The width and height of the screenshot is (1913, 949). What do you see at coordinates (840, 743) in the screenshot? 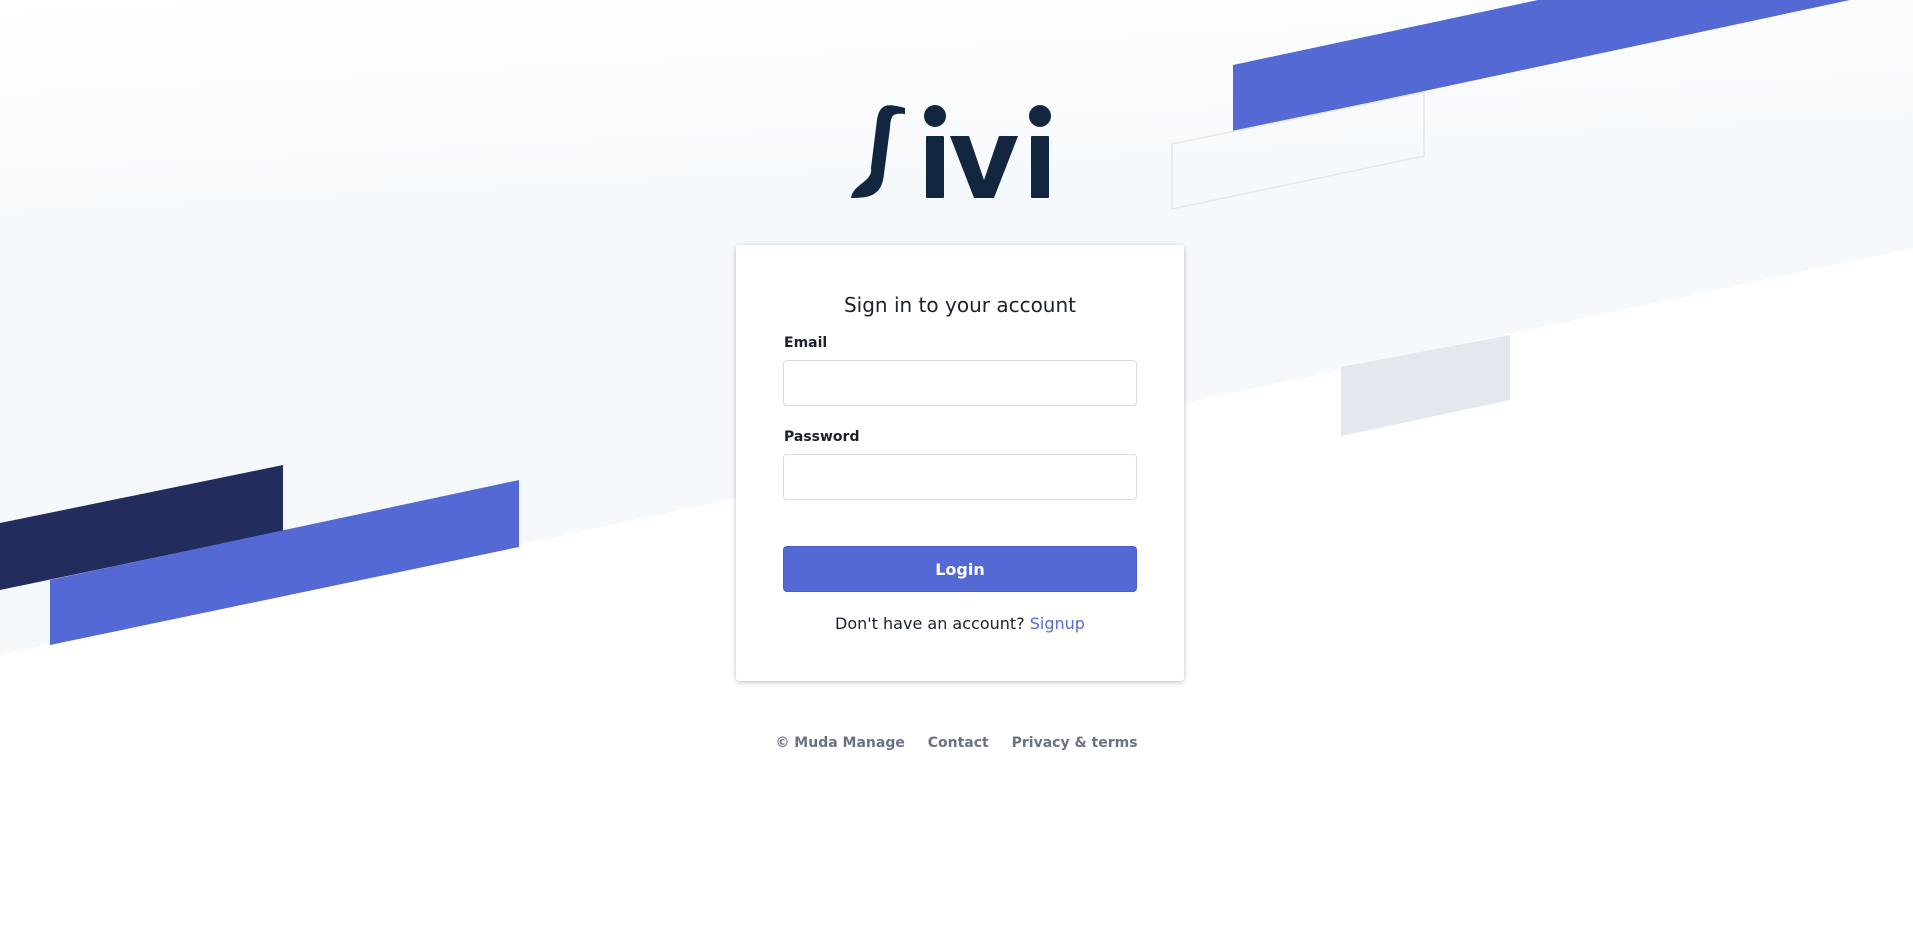
I see `footer-copyright: © Muda Manage` at bounding box center [840, 743].